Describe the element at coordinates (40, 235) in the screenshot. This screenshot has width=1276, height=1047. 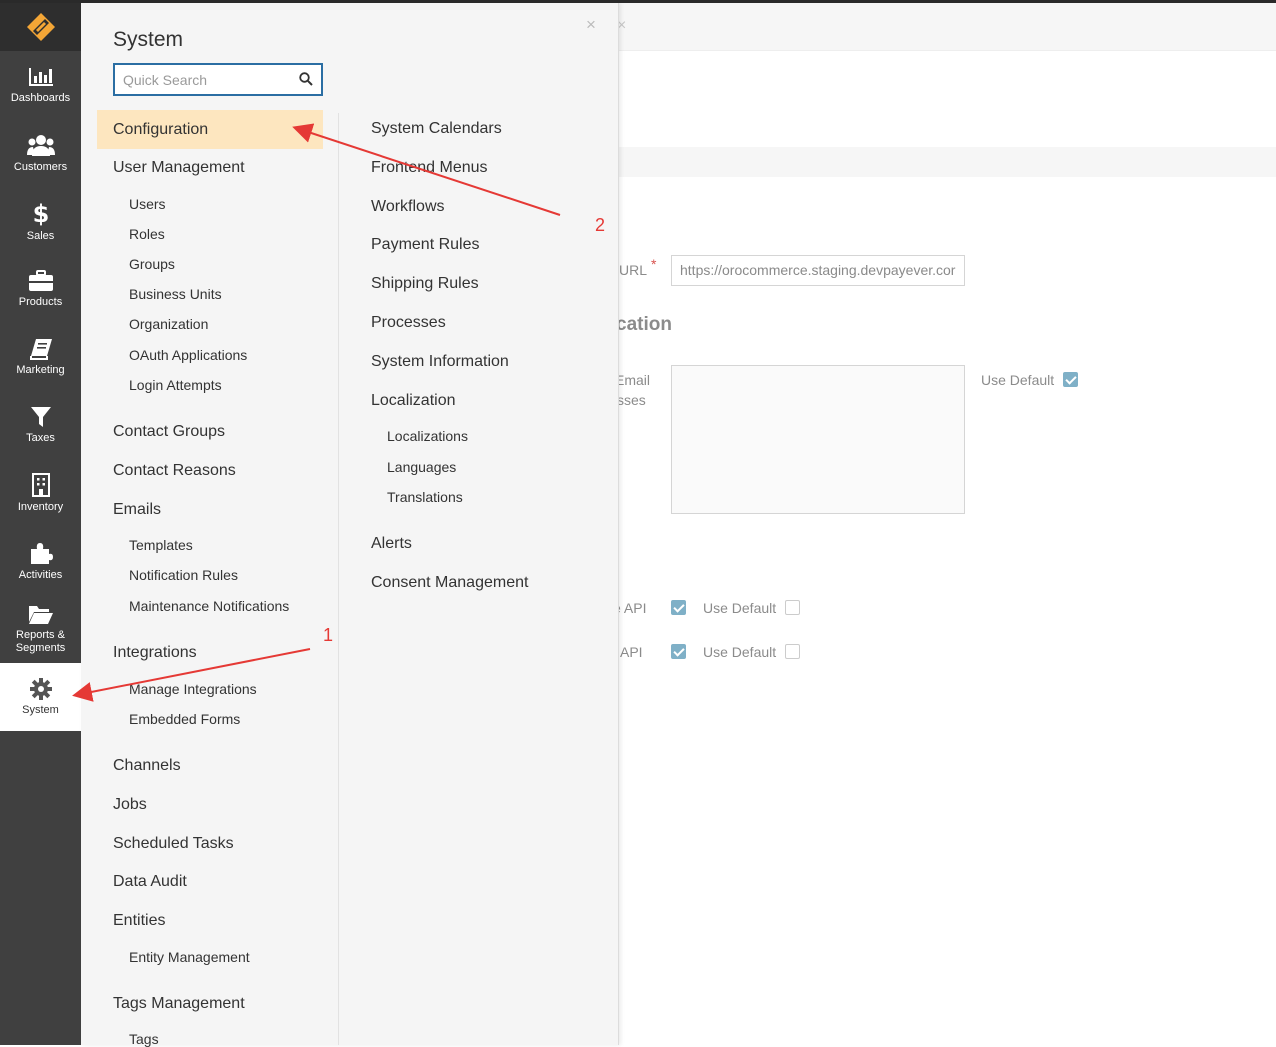
I see `sidebar-item-label: Sales` at that location.